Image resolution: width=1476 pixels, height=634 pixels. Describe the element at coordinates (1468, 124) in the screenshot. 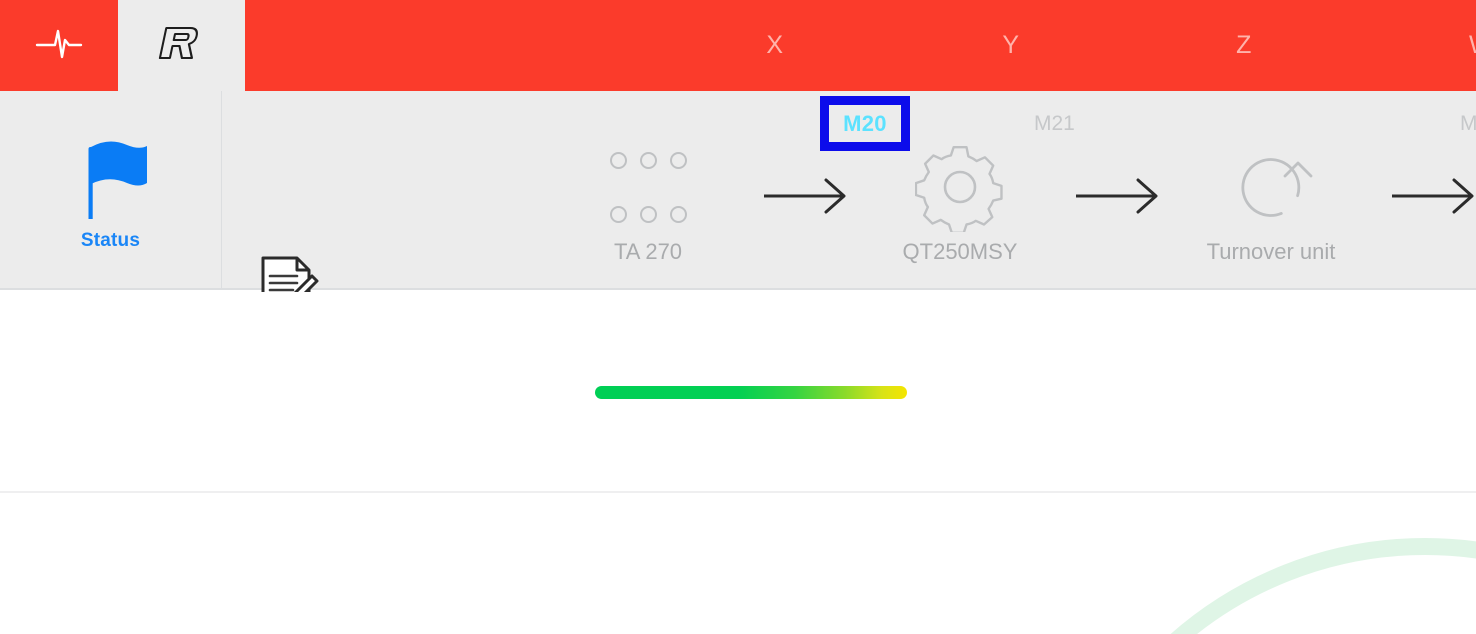

I see `machine-label-next: M` at that location.